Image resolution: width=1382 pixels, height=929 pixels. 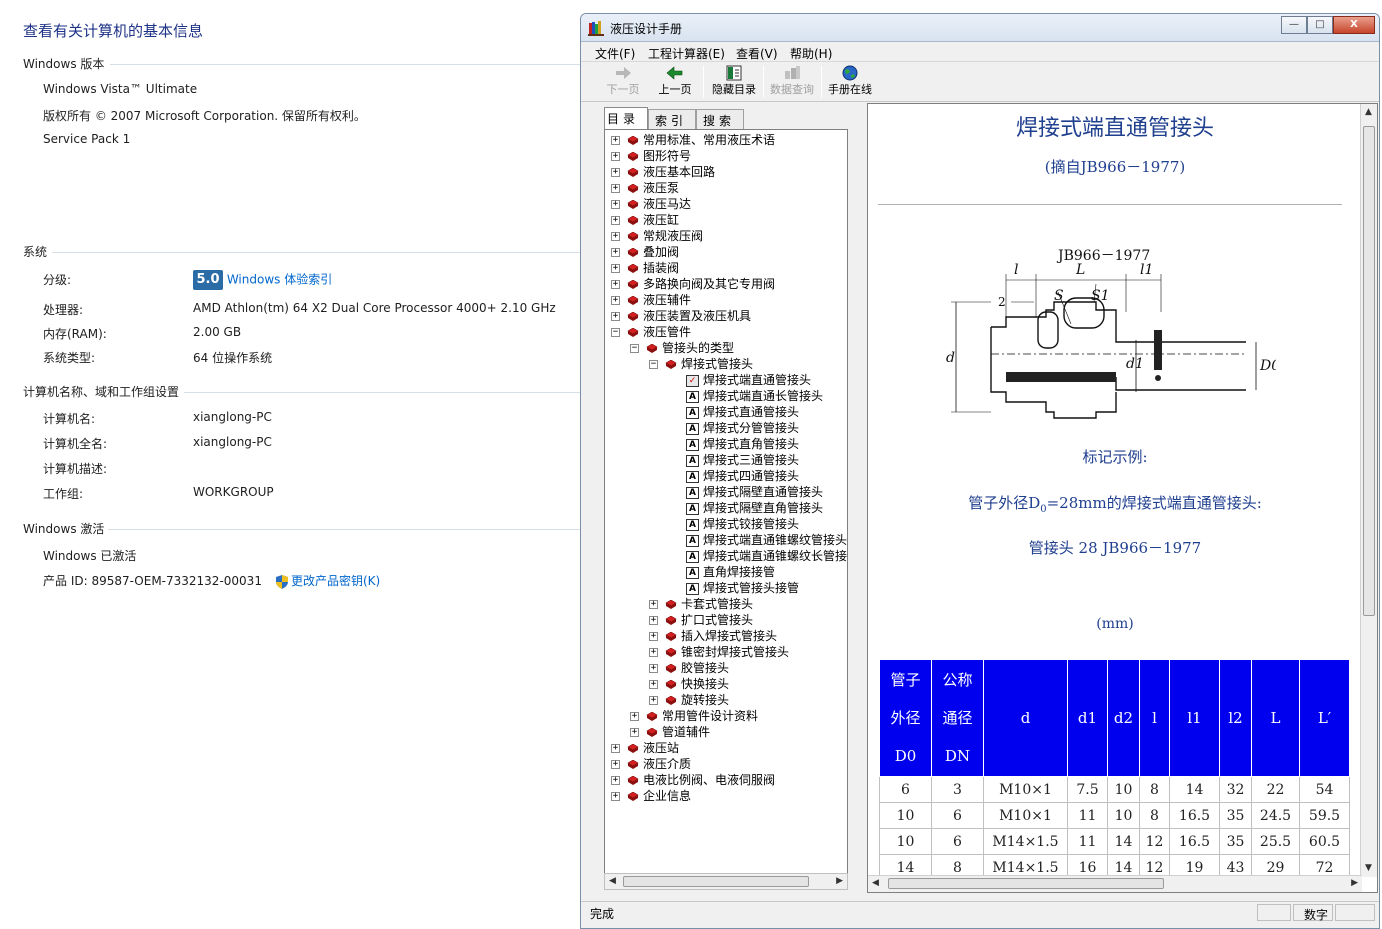 What do you see at coordinates (721, 572) in the screenshot?
I see `tree-item: A 直角焊接接管` at bounding box center [721, 572].